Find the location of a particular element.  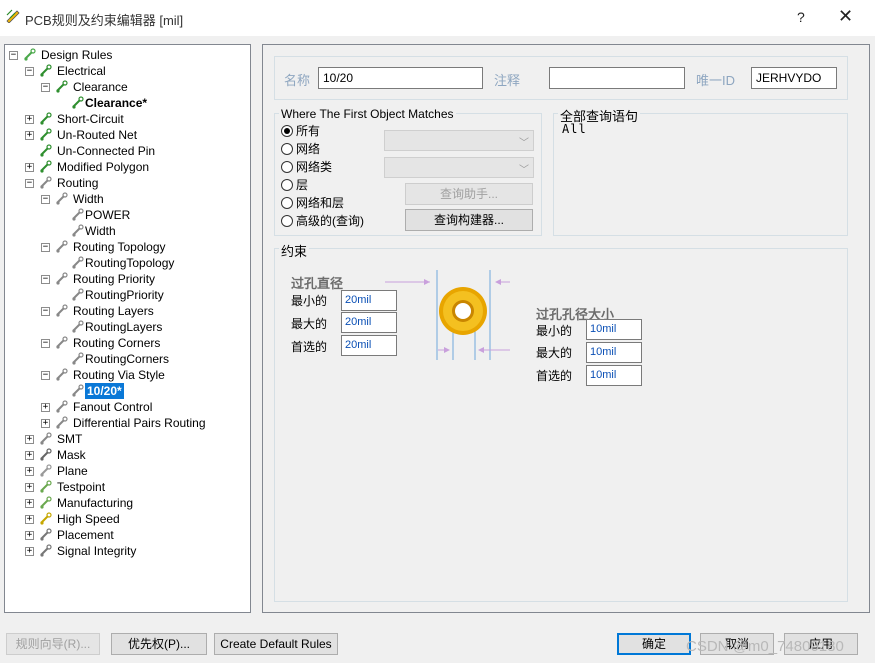

hole-min-field: 10mil is located at coordinates (614, 329).